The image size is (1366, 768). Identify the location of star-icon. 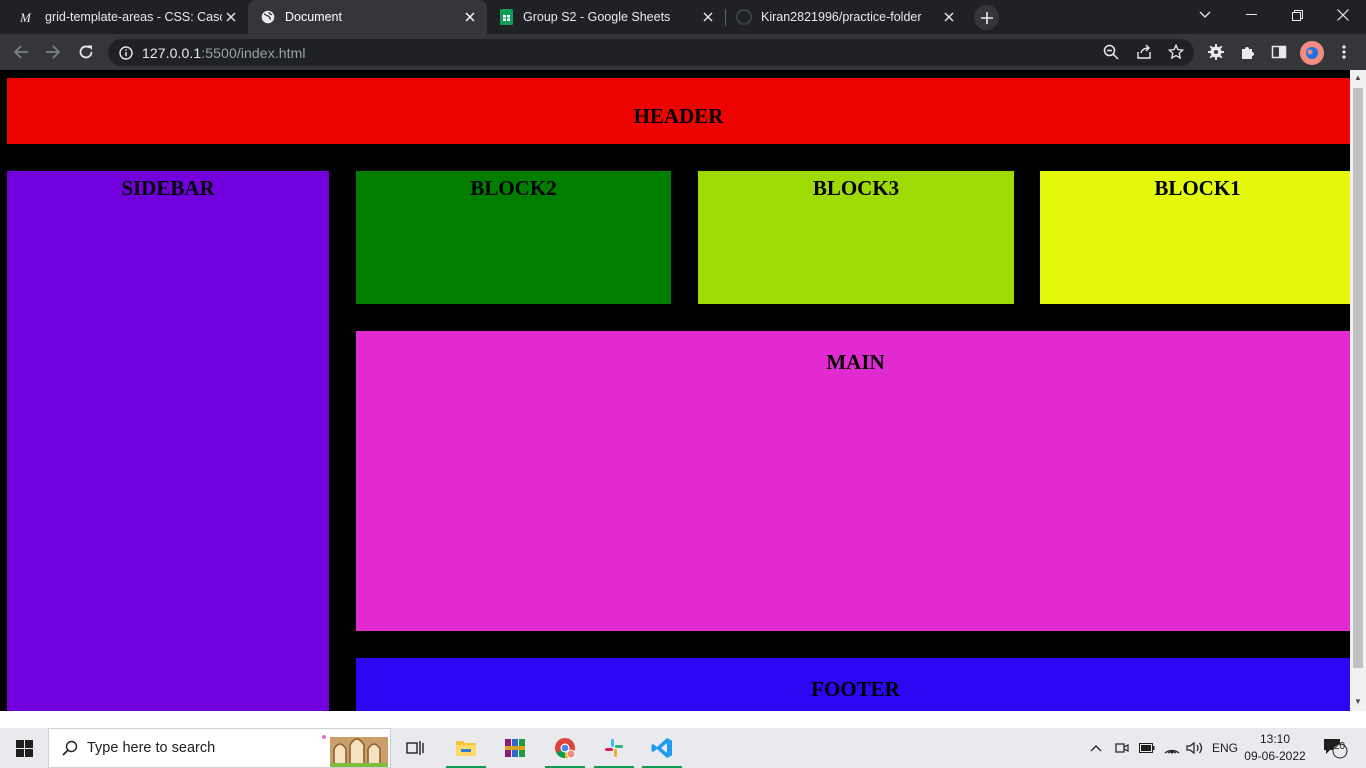
(1176, 52).